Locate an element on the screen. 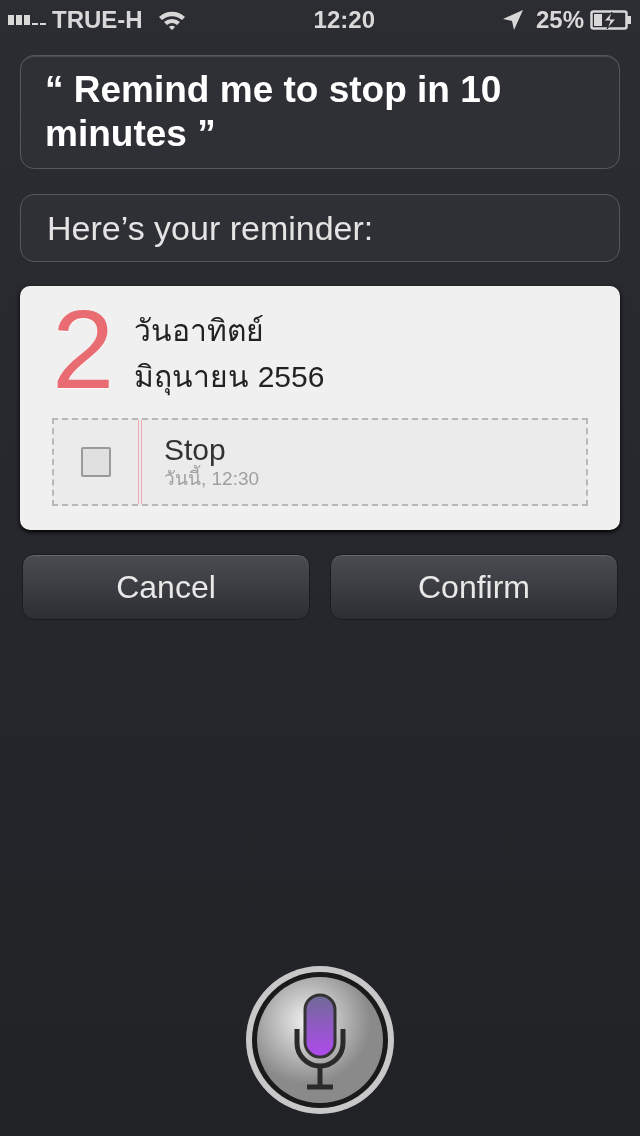 The image size is (640, 1136). day-number: 2 is located at coordinates (83, 350).